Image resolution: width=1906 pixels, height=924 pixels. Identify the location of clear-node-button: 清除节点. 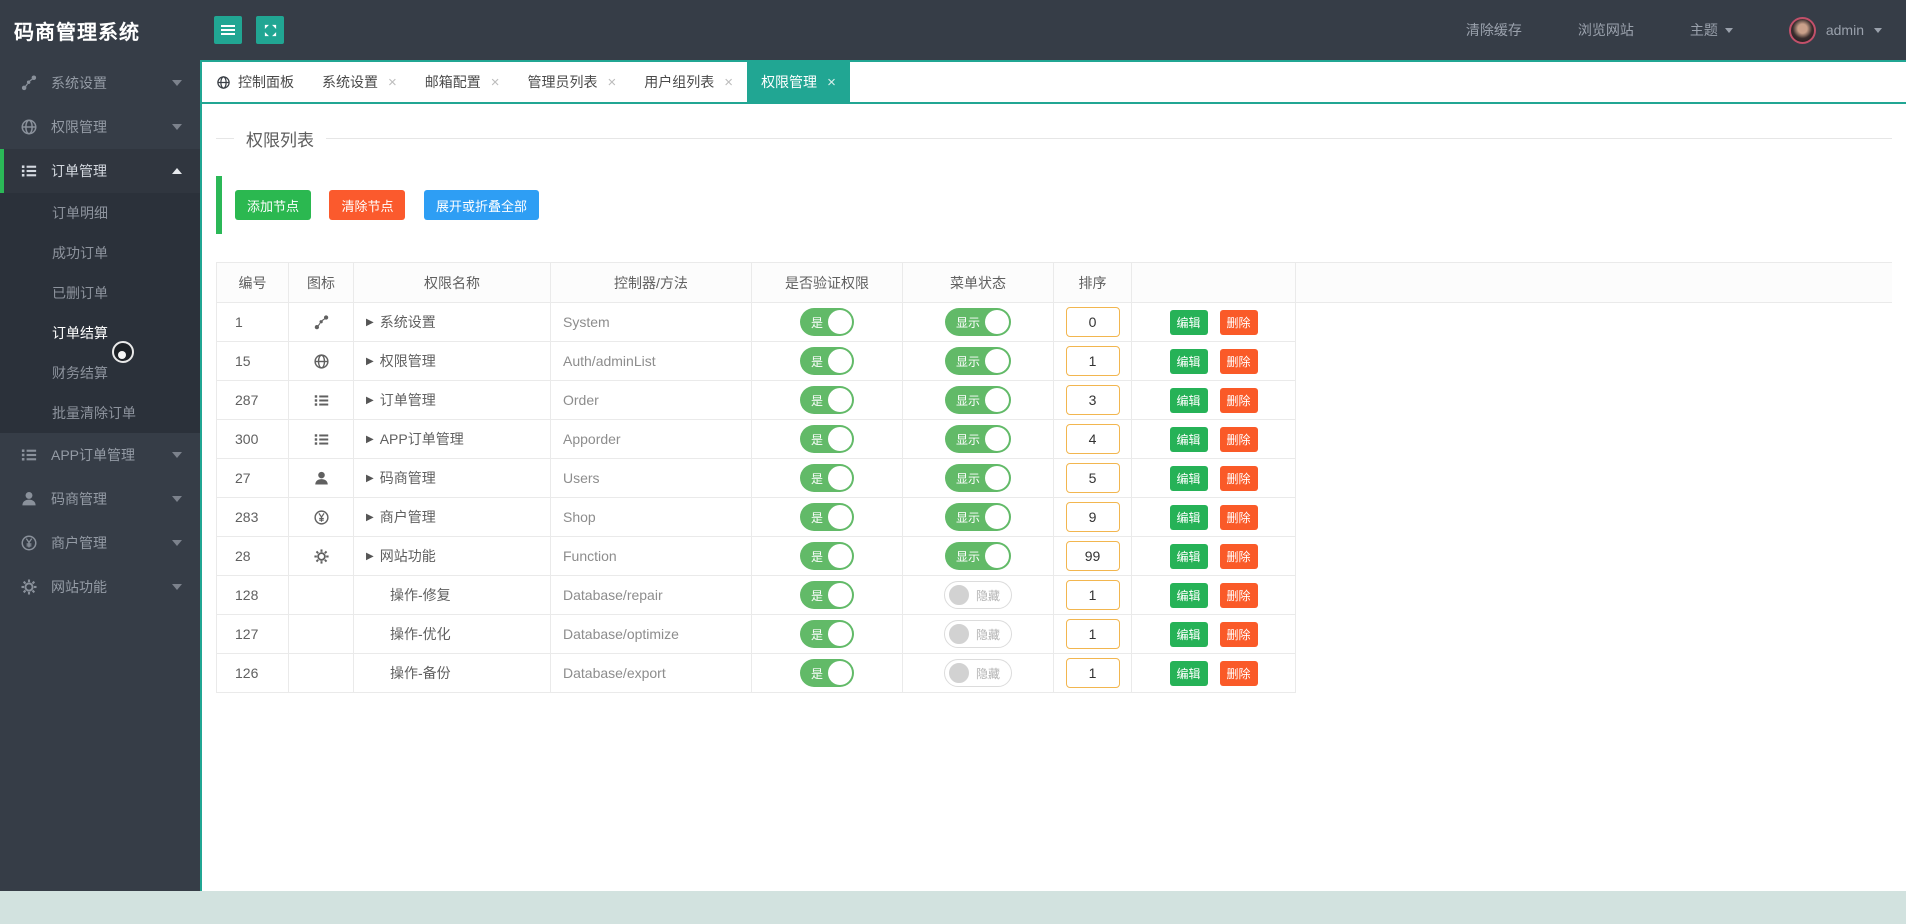
(367, 205).